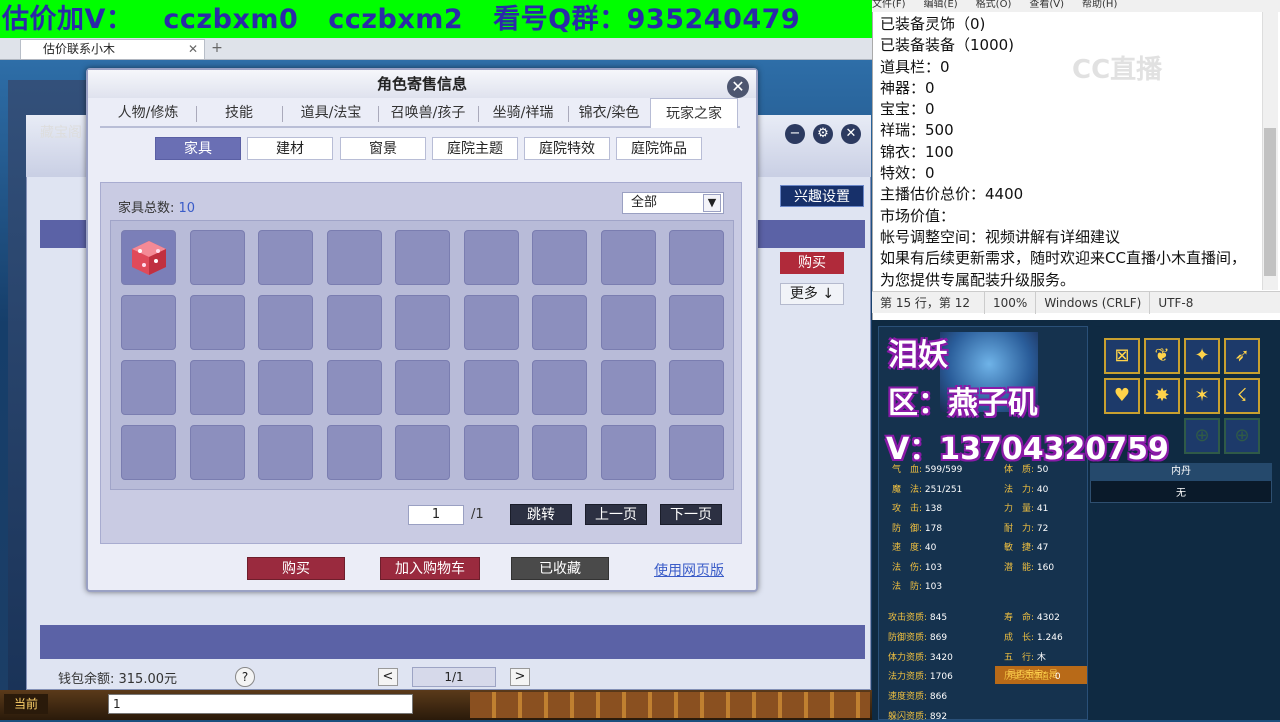 The image size is (1280, 722). What do you see at coordinates (941, 5) in the screenshot?
I see `menu-edit: 编辑(E)` at bounding box center [941, 5].